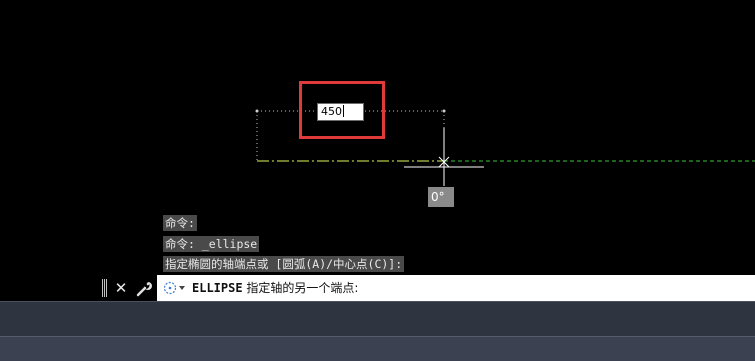 The height and width of the screenshot is (361, 755). I want to click on close-icon: ✕, so click(121, 288).